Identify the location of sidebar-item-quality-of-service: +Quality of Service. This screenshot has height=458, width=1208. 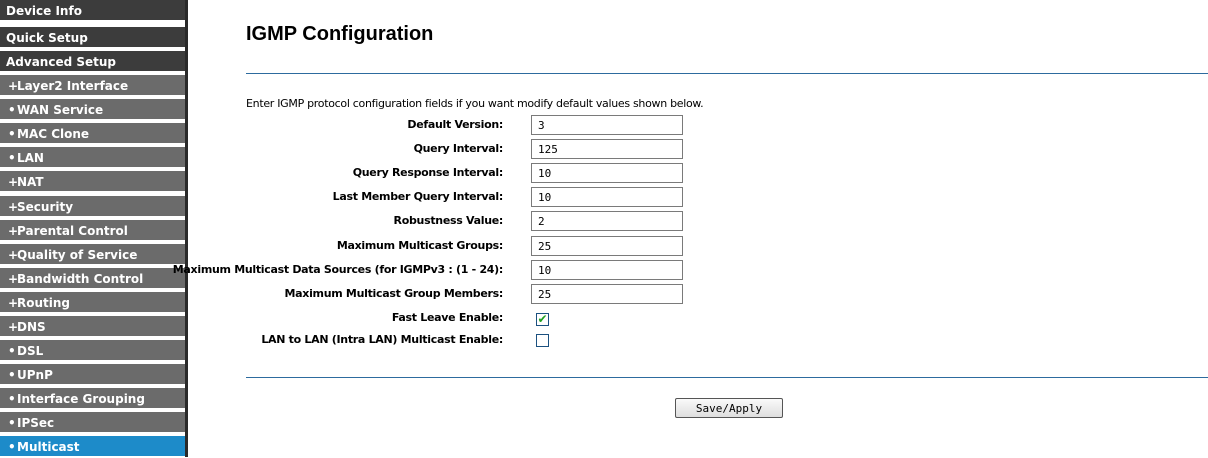
(92, 255).